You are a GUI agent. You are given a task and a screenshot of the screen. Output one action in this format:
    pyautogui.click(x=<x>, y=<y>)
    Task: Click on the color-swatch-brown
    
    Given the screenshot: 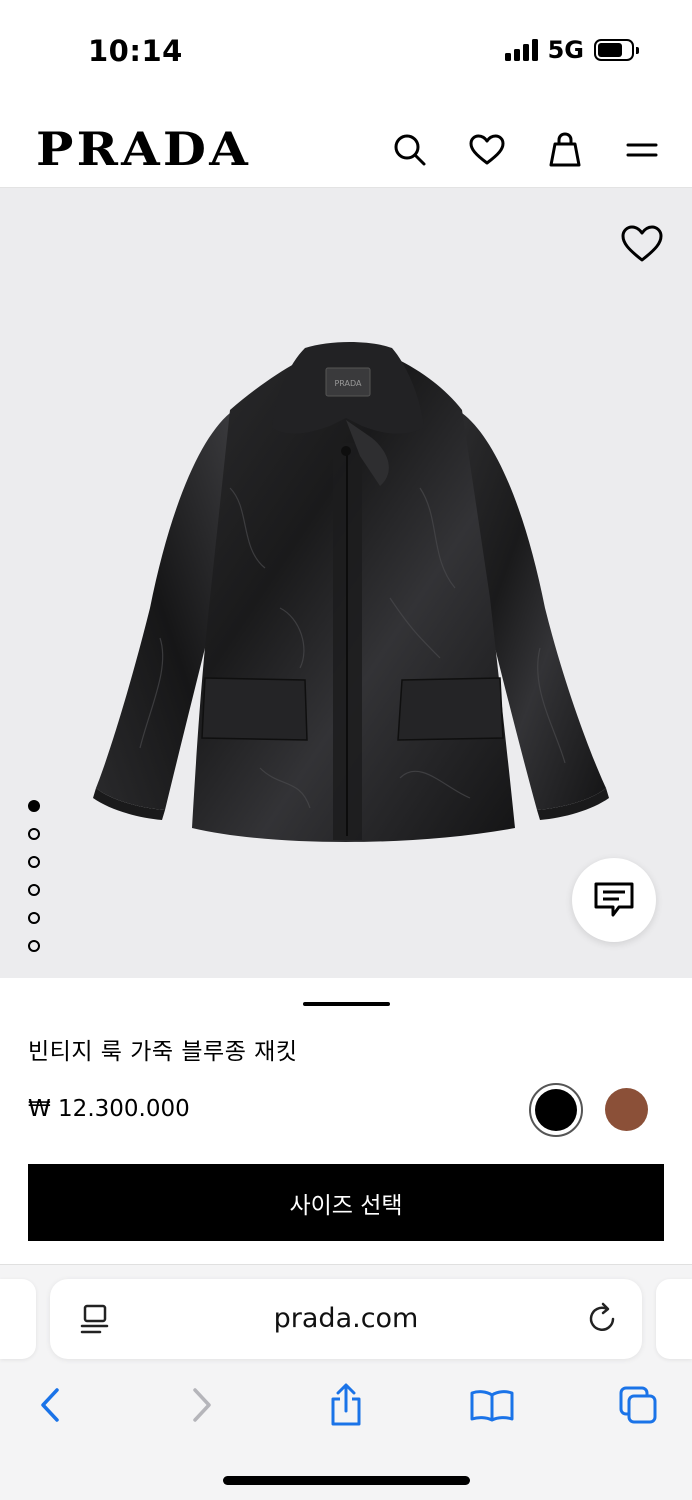 What is the action you would take?
    pyautogui.click(x=626, y=1109)
    